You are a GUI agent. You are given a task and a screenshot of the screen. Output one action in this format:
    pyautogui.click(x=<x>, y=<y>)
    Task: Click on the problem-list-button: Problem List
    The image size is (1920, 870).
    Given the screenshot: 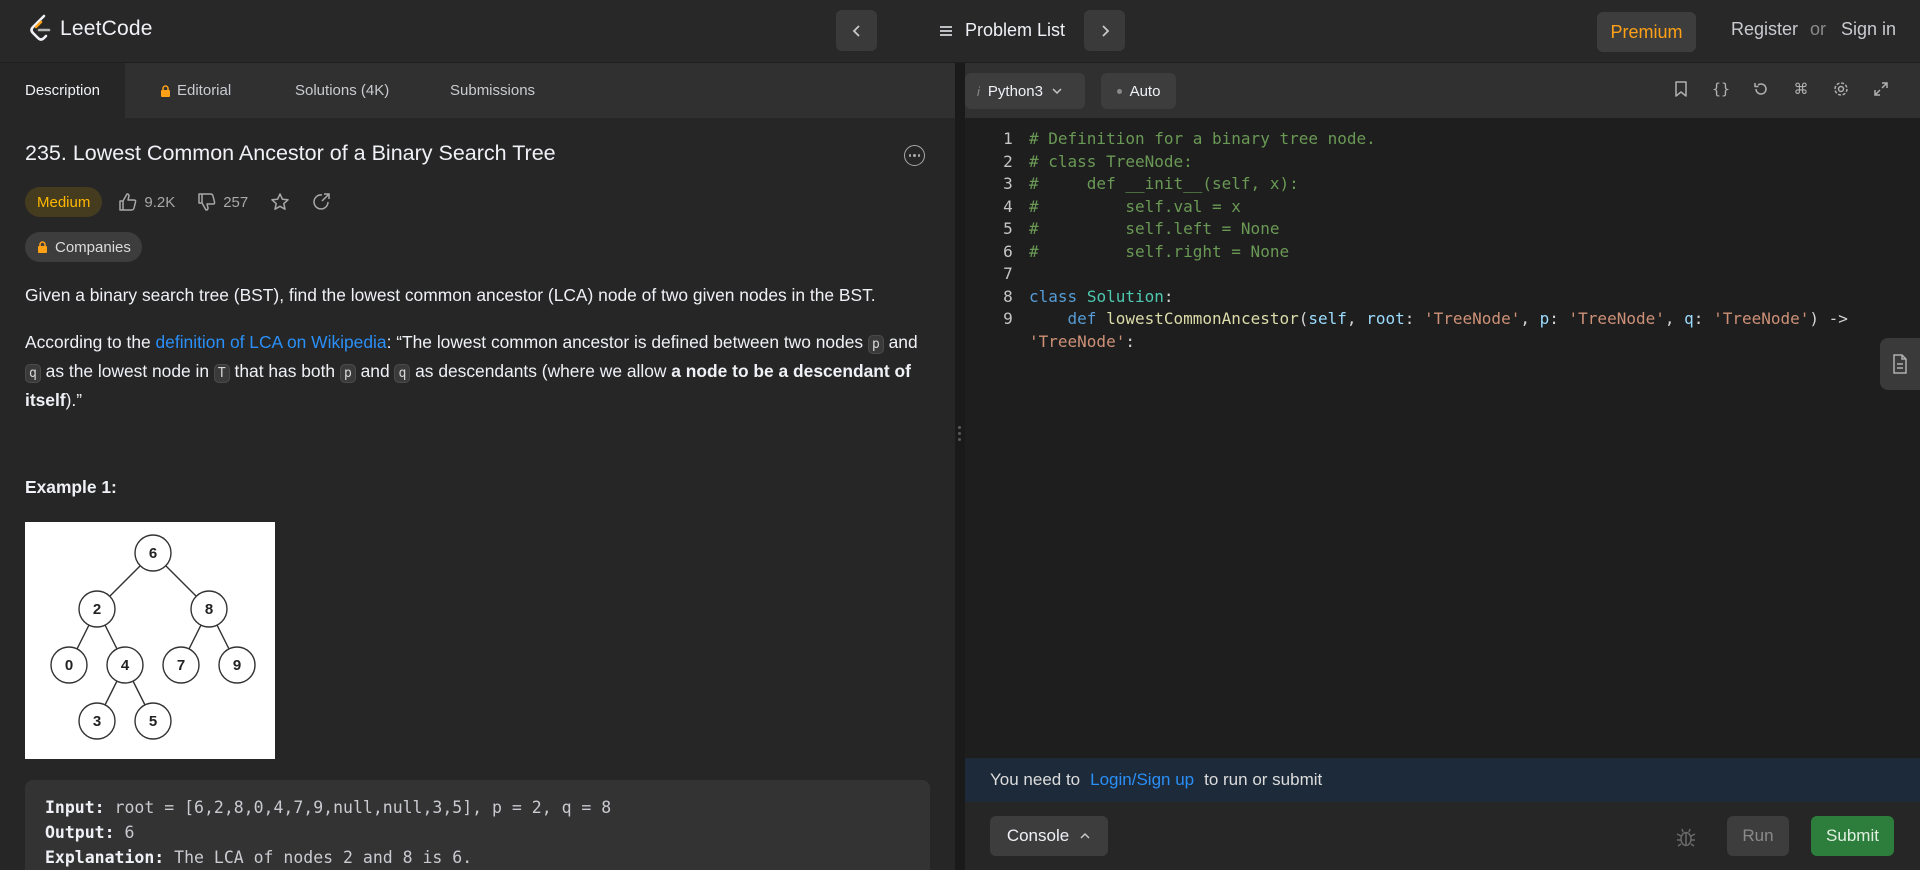 What is the action you would take?
    pyautogui.click(x=980, y=30)
    